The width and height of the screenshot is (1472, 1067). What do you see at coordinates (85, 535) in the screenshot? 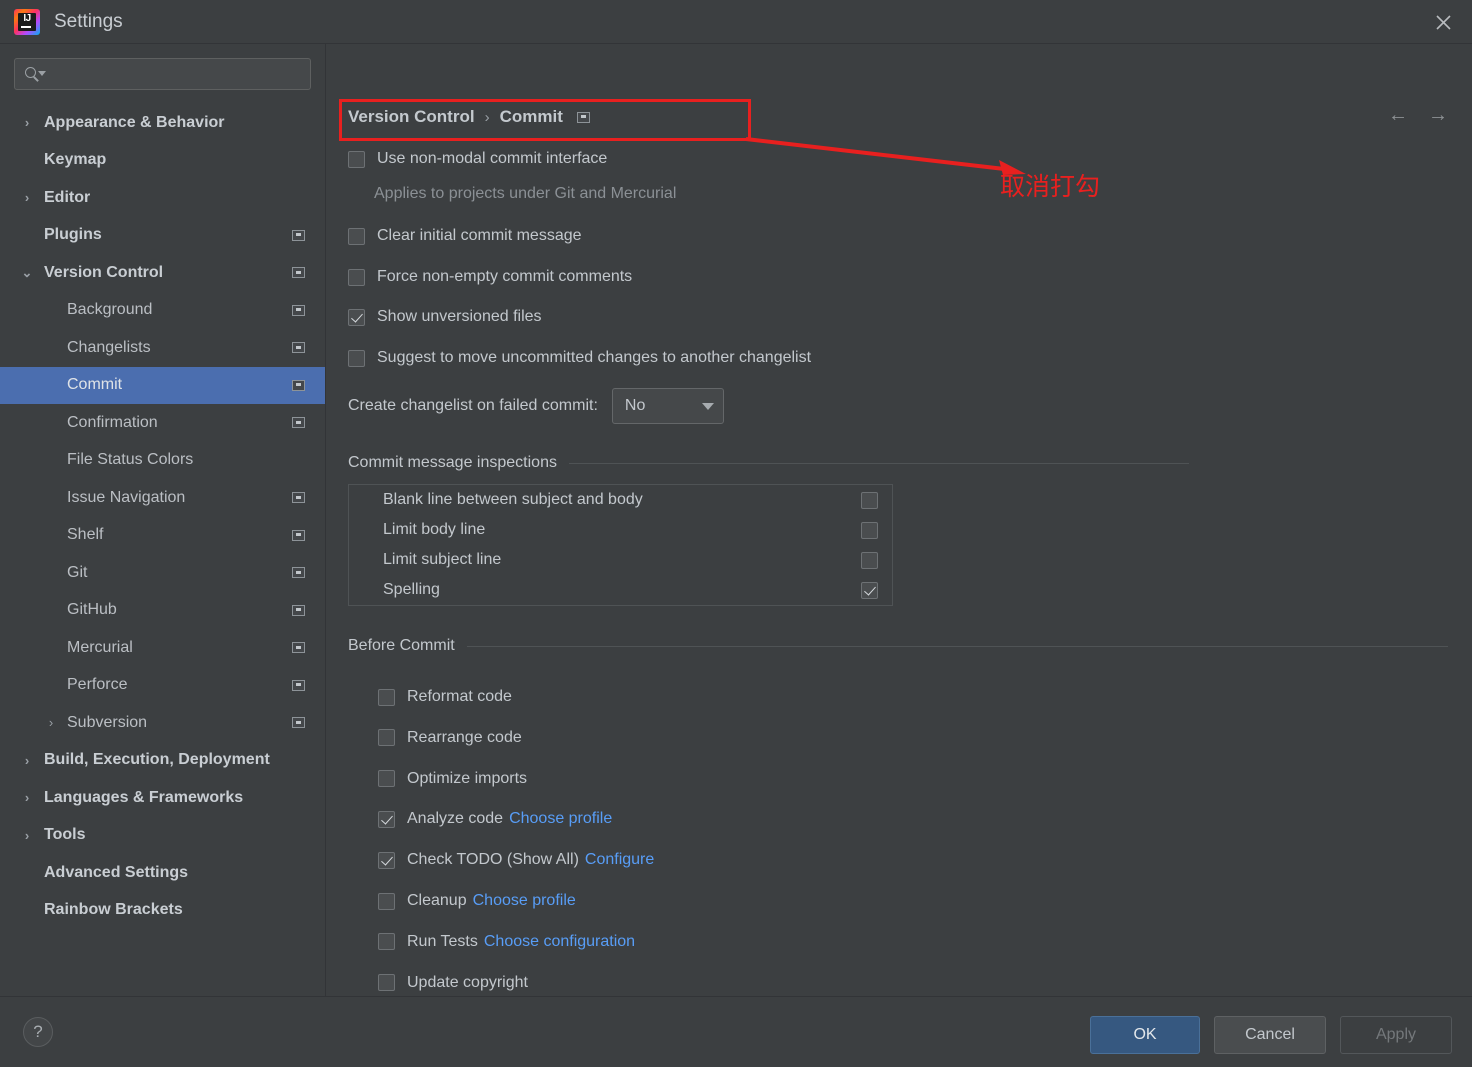
I see `sidebar-item-label: Shelf` at bounding box center [85, 535].